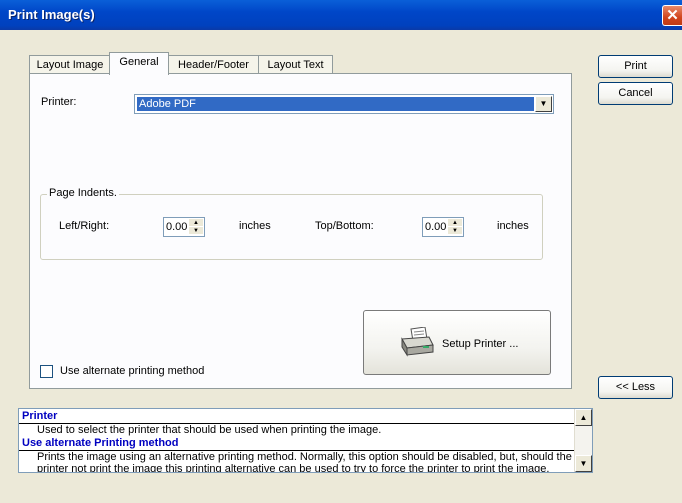 The image size is (682, 503). I want to click on checkbox-box, so click(46, 371).